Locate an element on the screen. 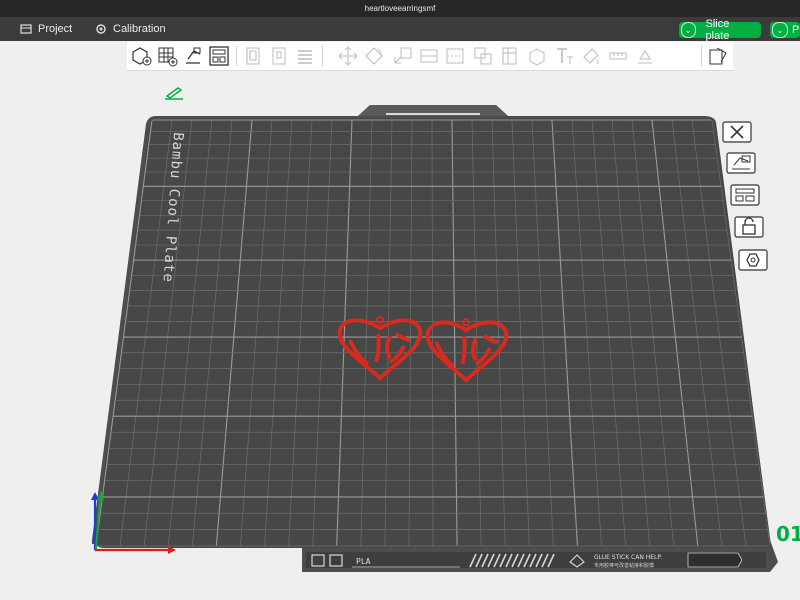 Image resolution: width=800 pixels, height=600 pixels. plate-orient-button is located at coordinates (741, 163).